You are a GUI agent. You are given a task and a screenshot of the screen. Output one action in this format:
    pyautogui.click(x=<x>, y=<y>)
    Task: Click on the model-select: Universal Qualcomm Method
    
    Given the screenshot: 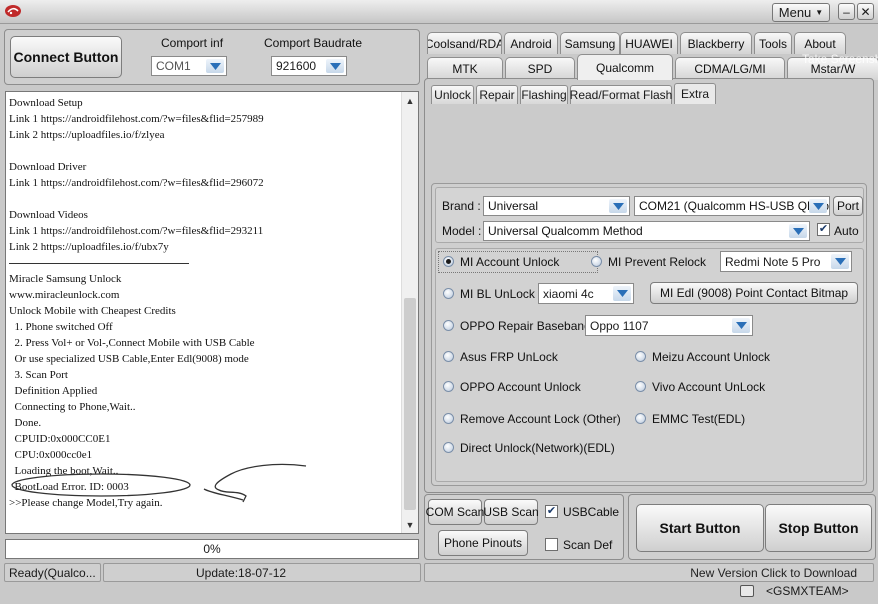 What is the action you would take?
    pyautogui.click(x=646, y=231)
    